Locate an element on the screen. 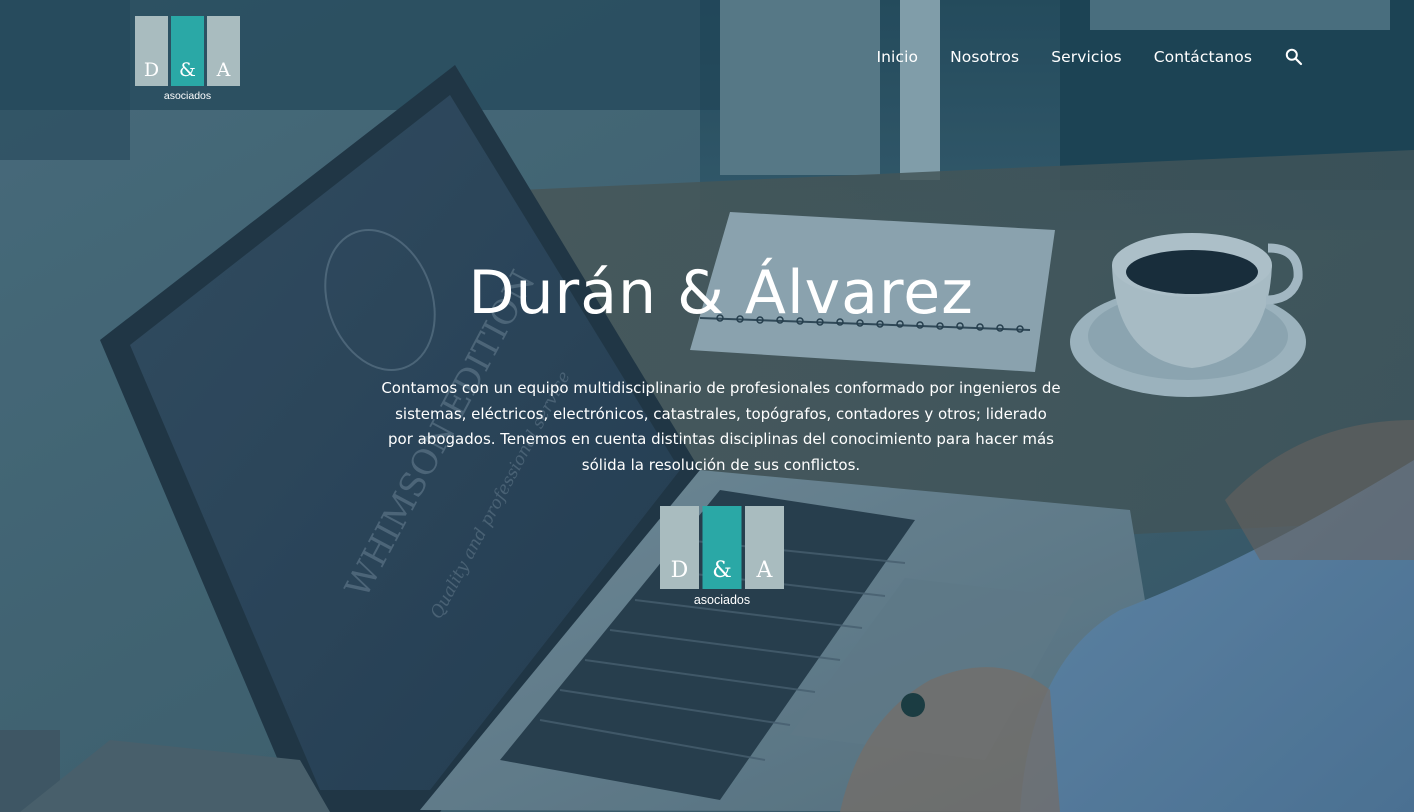 This screenshot has height=812, width=1414. nav-item-nosotros: Nosotros is located at coordinates (984, 57).